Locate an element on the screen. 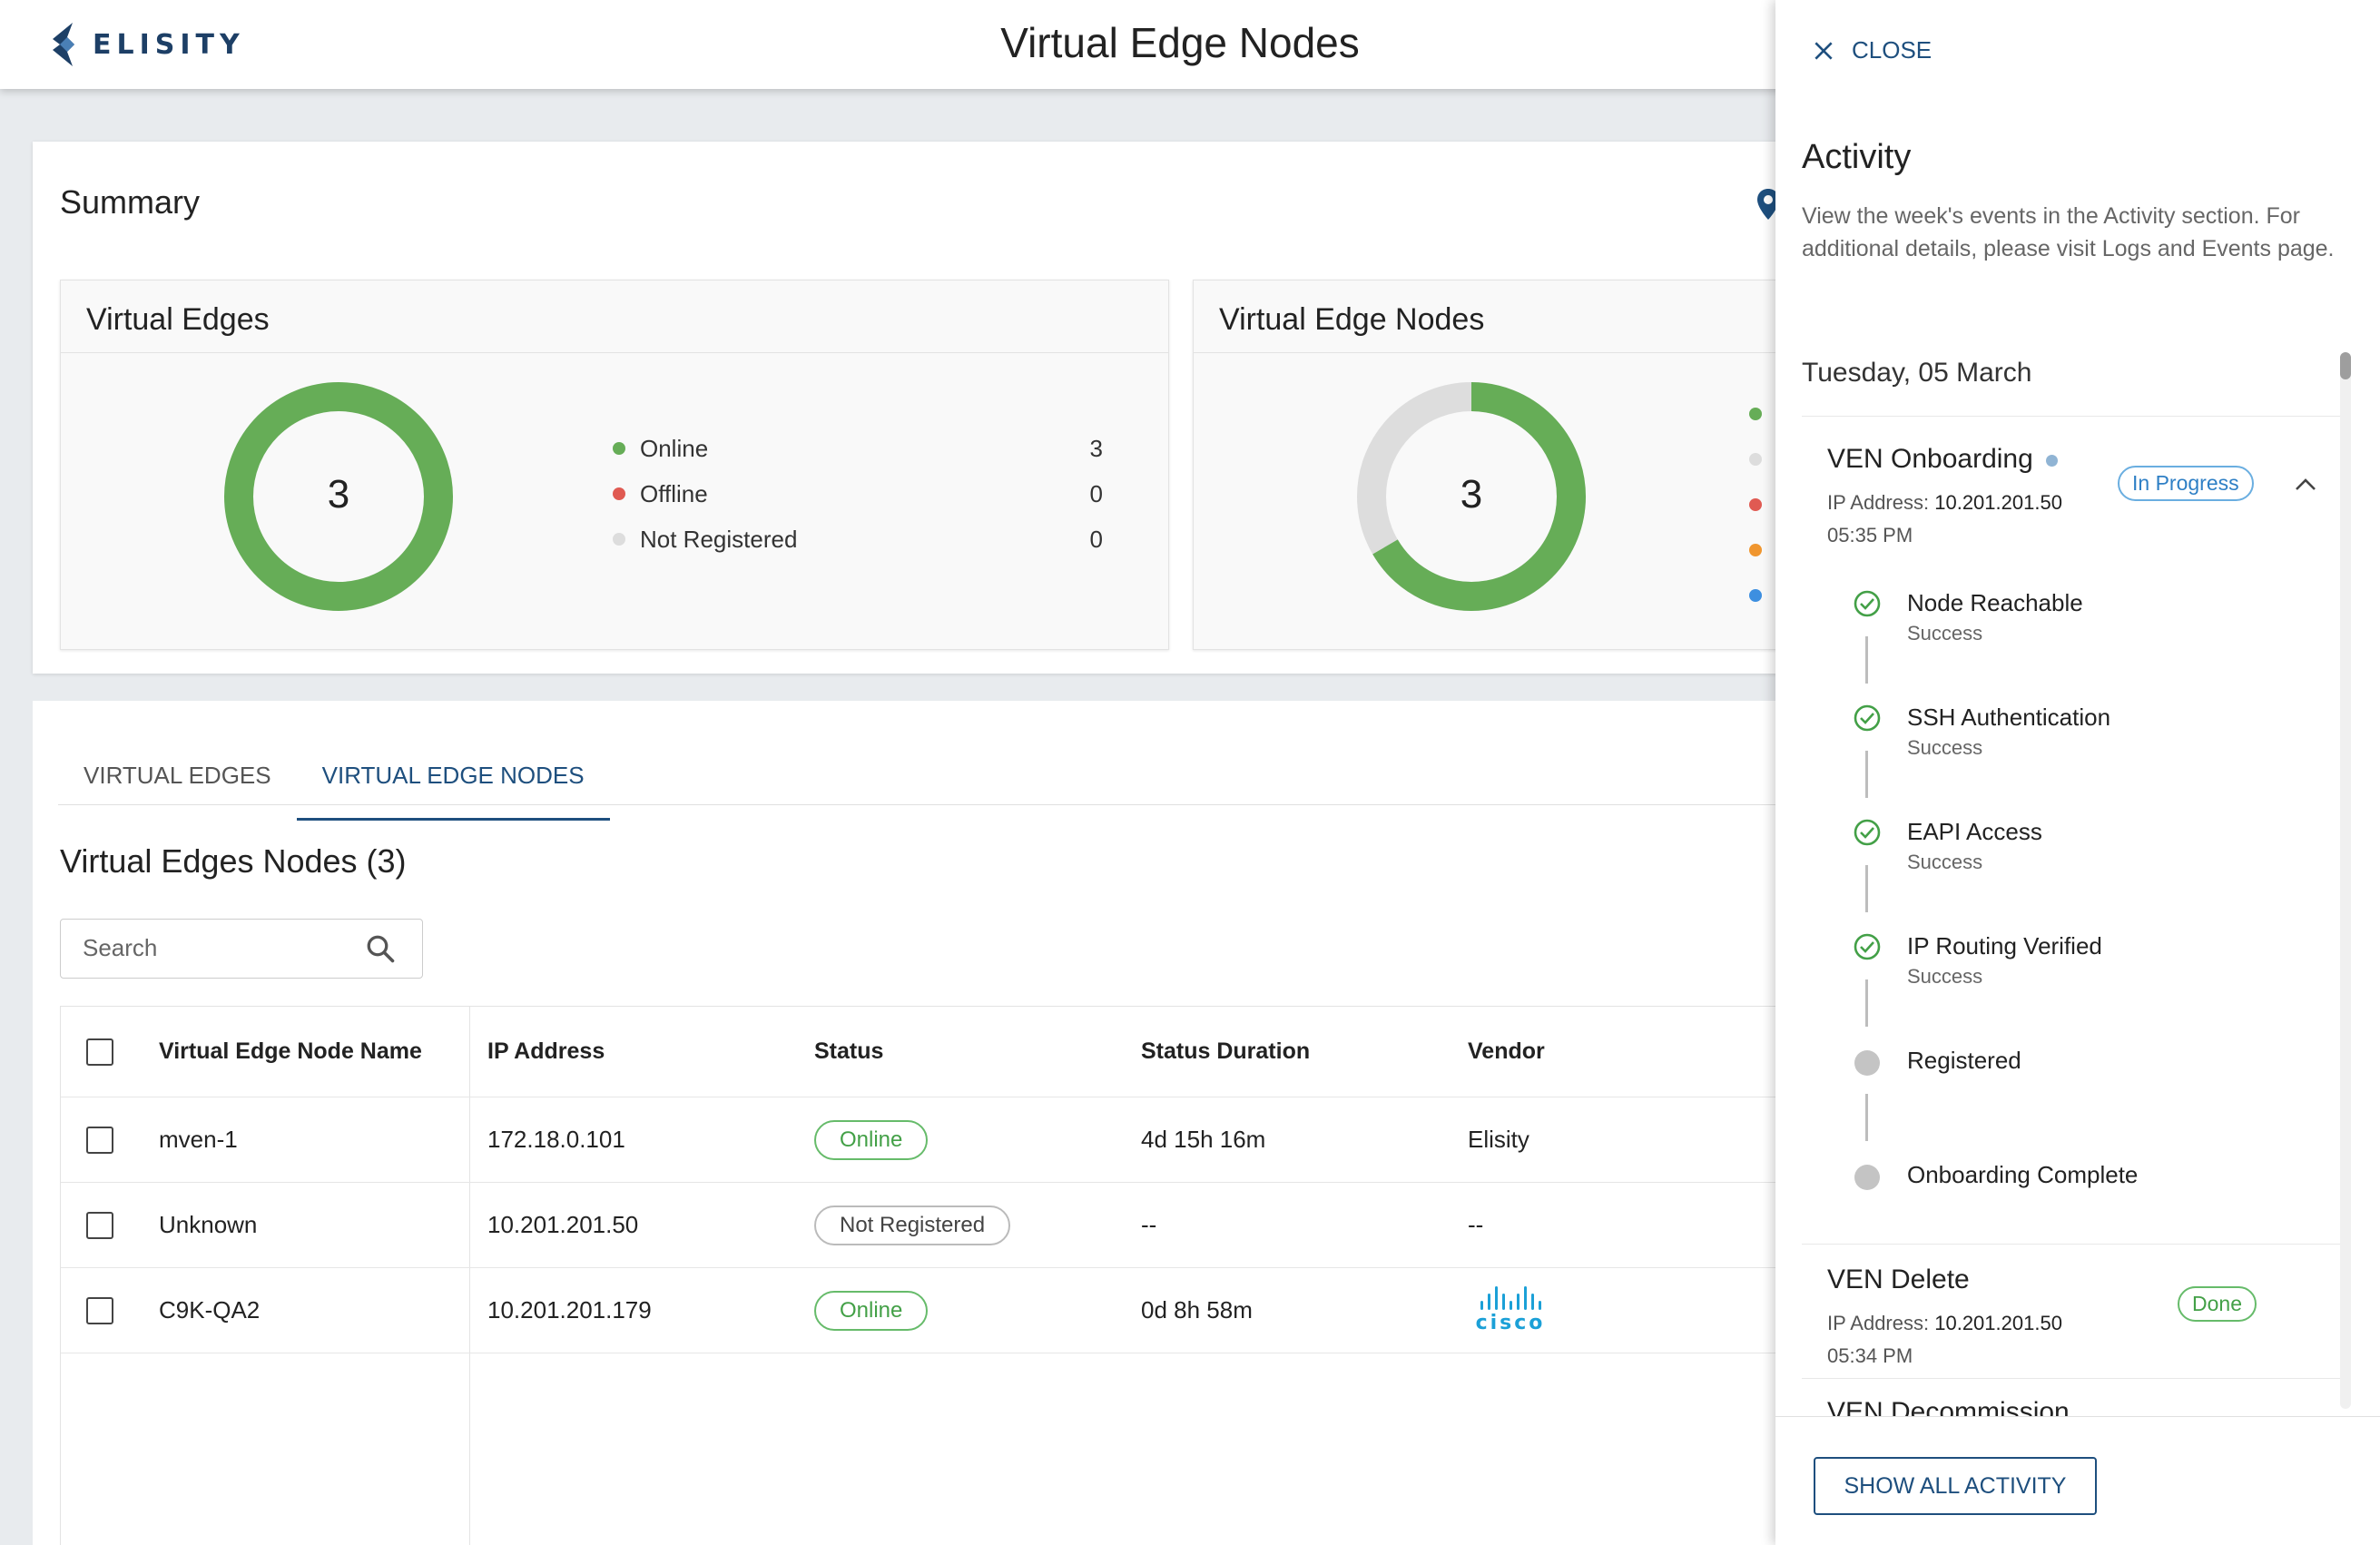 The width and height of the screenshot is (2380, 1545). day-heading: Tuesday, 05 March is located at coordinates (1917, 373).